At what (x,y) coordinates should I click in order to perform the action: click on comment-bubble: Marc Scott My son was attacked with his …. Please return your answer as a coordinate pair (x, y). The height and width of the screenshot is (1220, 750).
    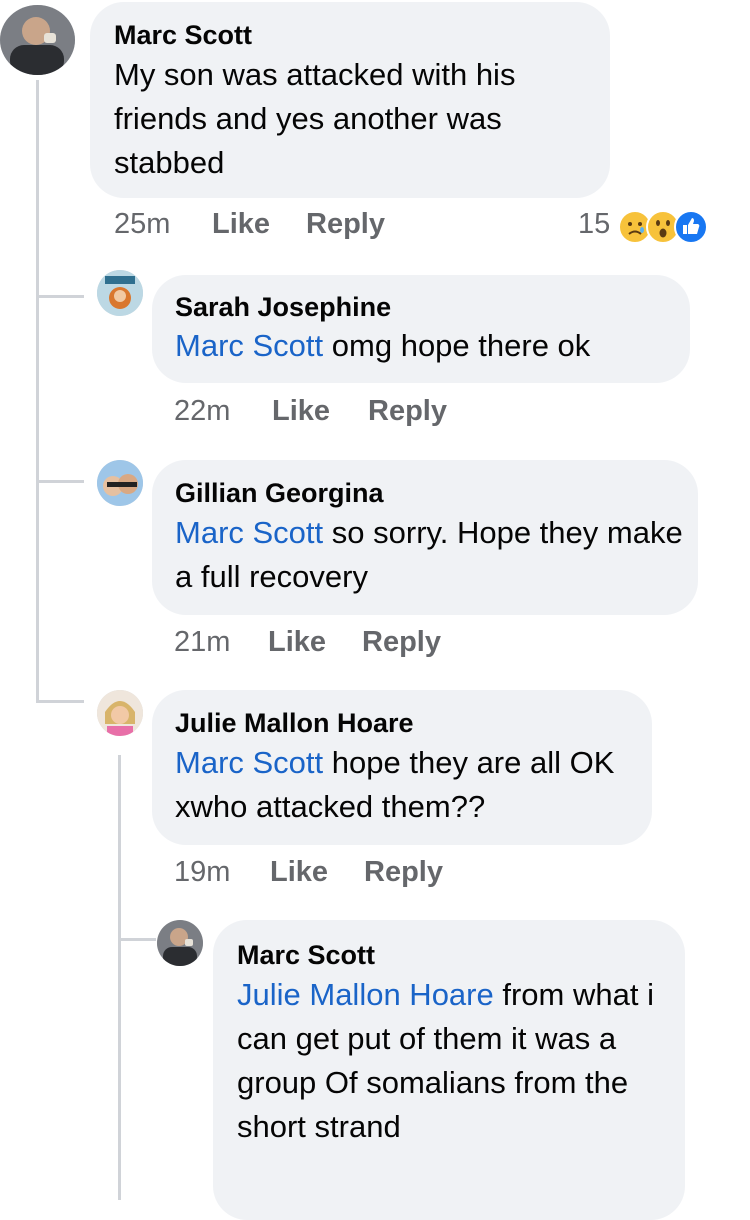
    Looking at the image, I should click on (350, 100).